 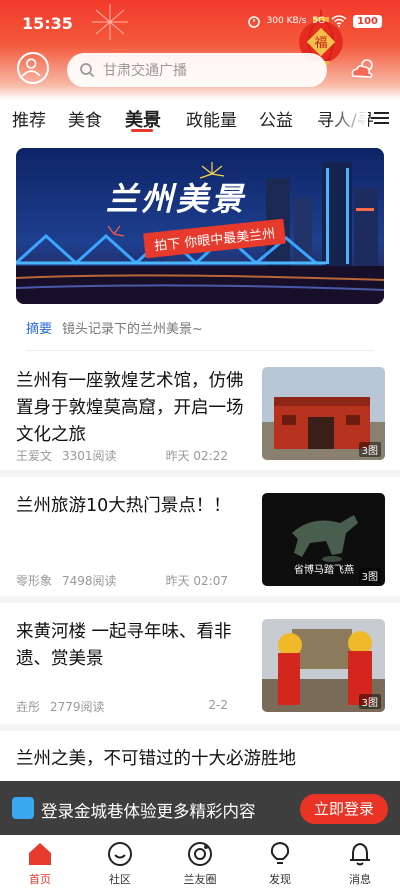 I want to click on article-meta: 王爱文 3301阅读, so click(x=66, y=455).